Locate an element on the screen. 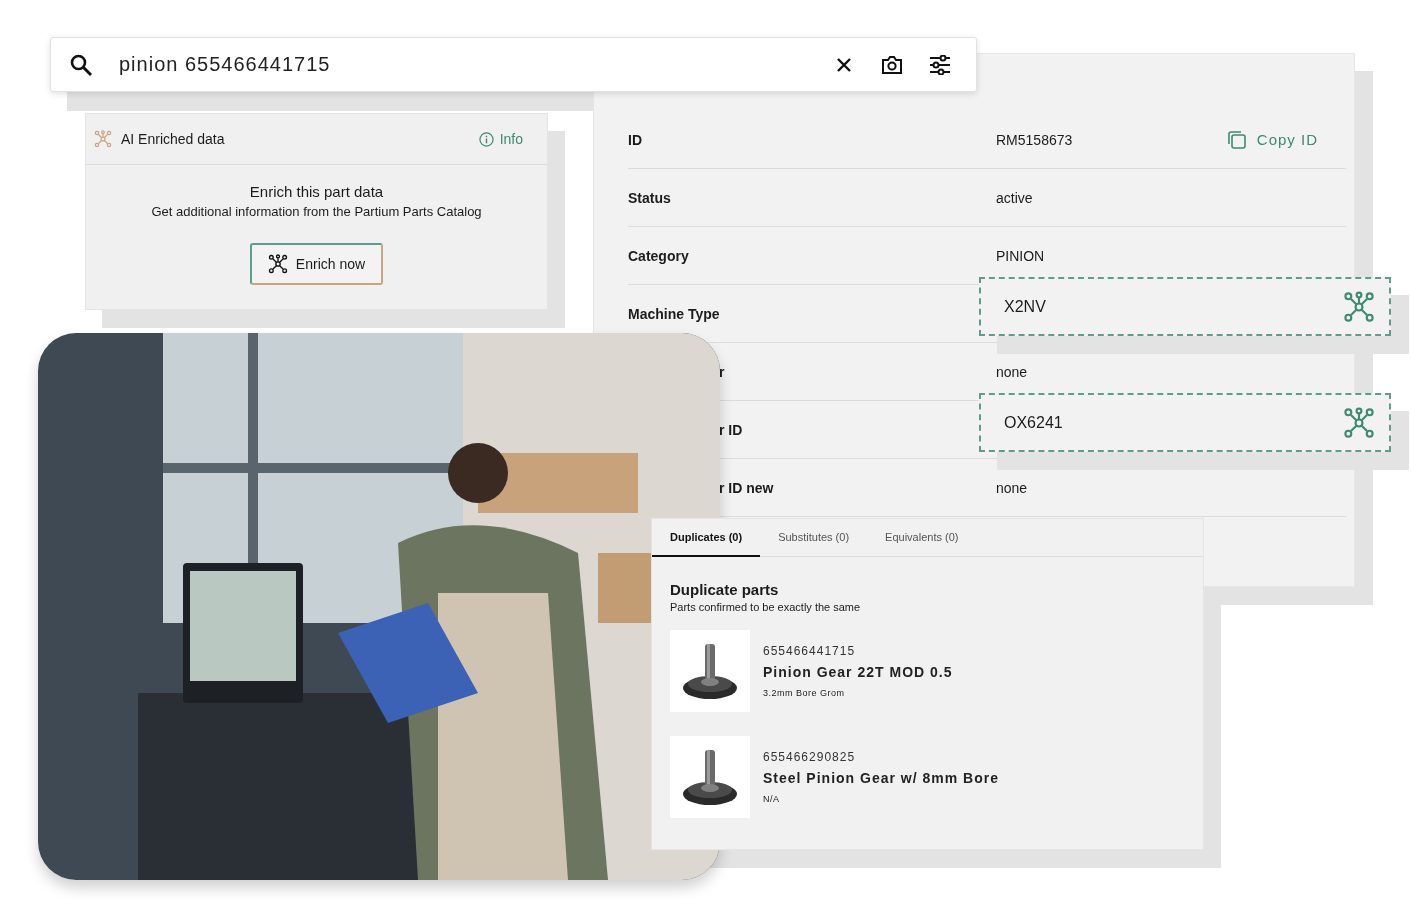  sliders-icon is located at coordinates (940, 64).